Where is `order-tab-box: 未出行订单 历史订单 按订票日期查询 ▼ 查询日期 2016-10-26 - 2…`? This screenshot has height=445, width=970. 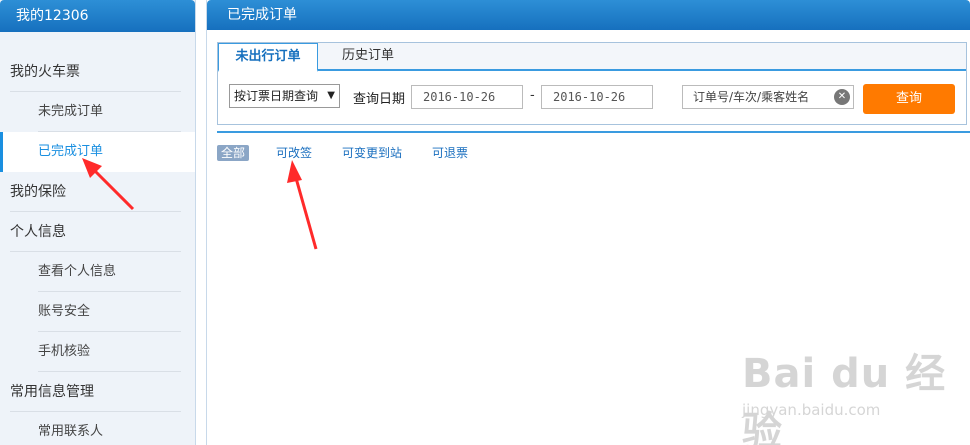
order-tab-box: 未出行订单 历史订单 按订票日期查询 ▼ 查询日期 2016-10-26 - 2… is located at coordinates (592, 83).